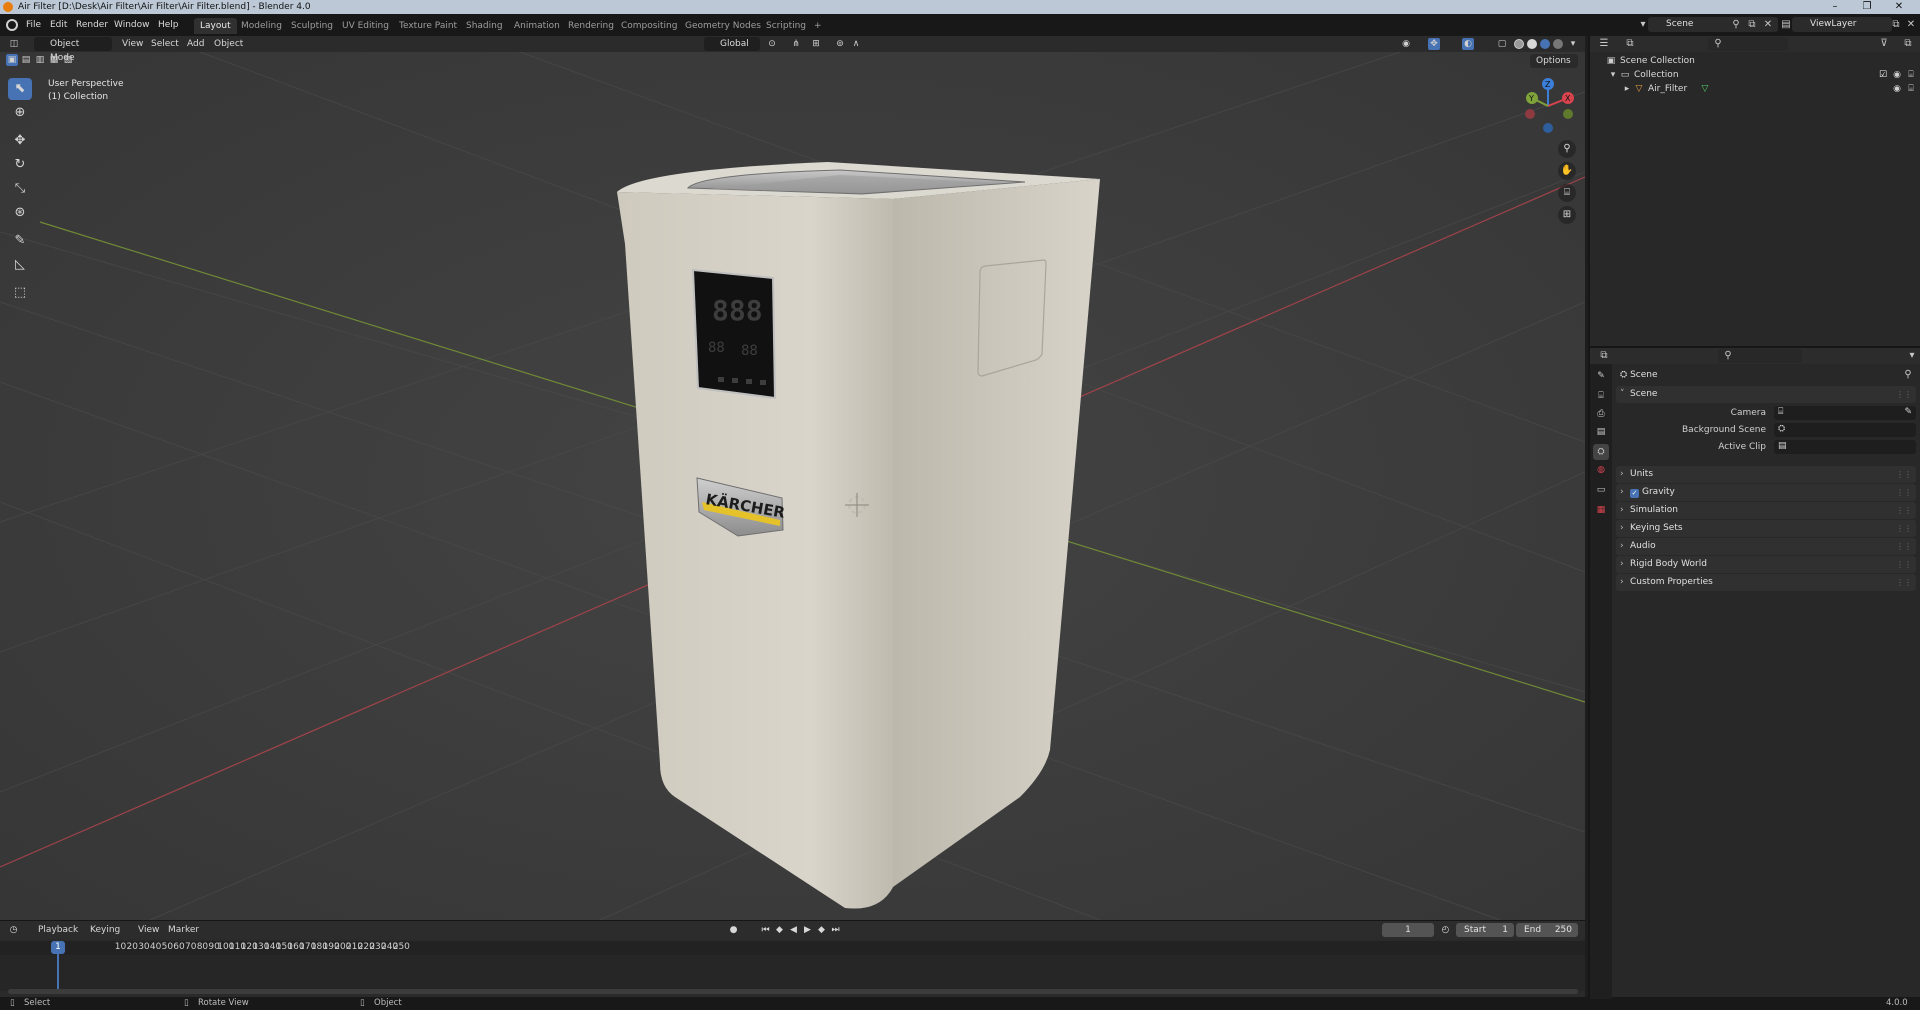 Image resolution: width=1920 pixels, height=1010 pixels. What do you see at coordinates (20, 141) in the screenshot?
I see `move-tool-icon: ✥` at bounding box center [20, 141].